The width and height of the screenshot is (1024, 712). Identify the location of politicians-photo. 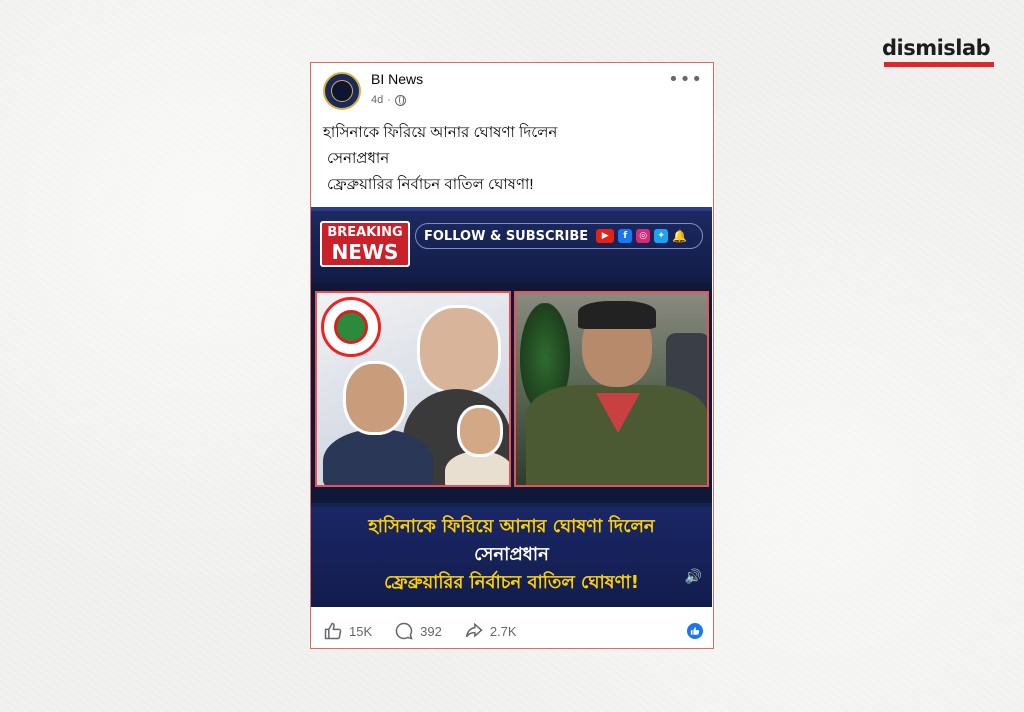
(413, 389).